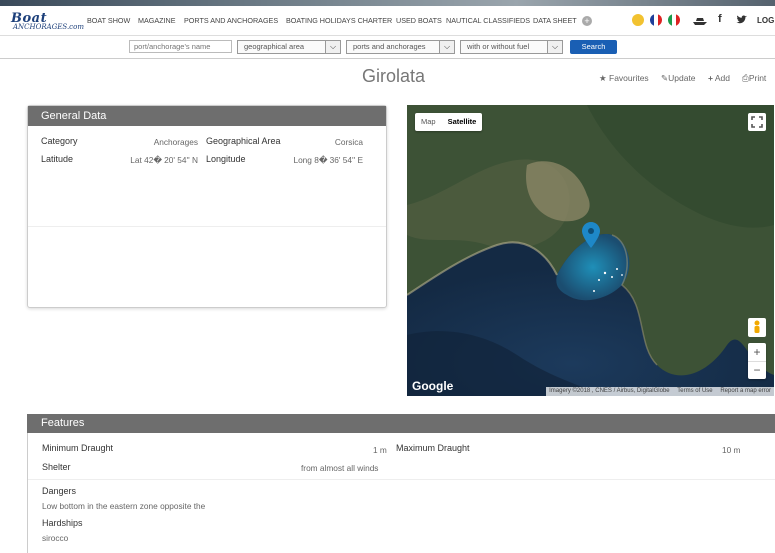 The image size is (775, 553). Describe the element at coordinates (55, 538) in the screenshot. I see `hardships-value: sirocco` at that location.